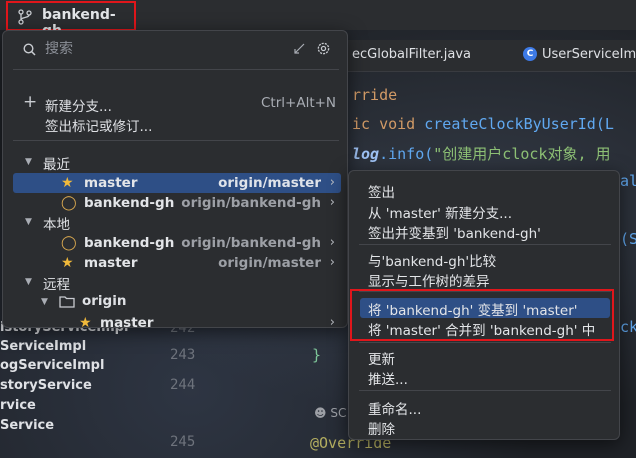 Image resolution: width=636 pixels, height=458 pixels. I want to click on code-method-name: createClockByUserId(, so click(514, 124).